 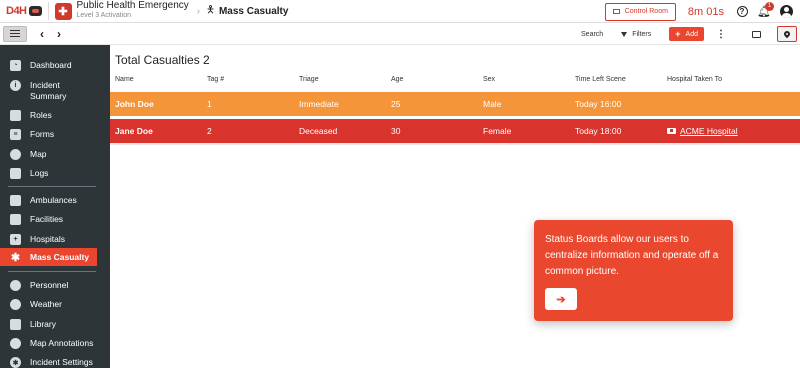 I want to click on monitor-icon, so click(x=616, y=11).